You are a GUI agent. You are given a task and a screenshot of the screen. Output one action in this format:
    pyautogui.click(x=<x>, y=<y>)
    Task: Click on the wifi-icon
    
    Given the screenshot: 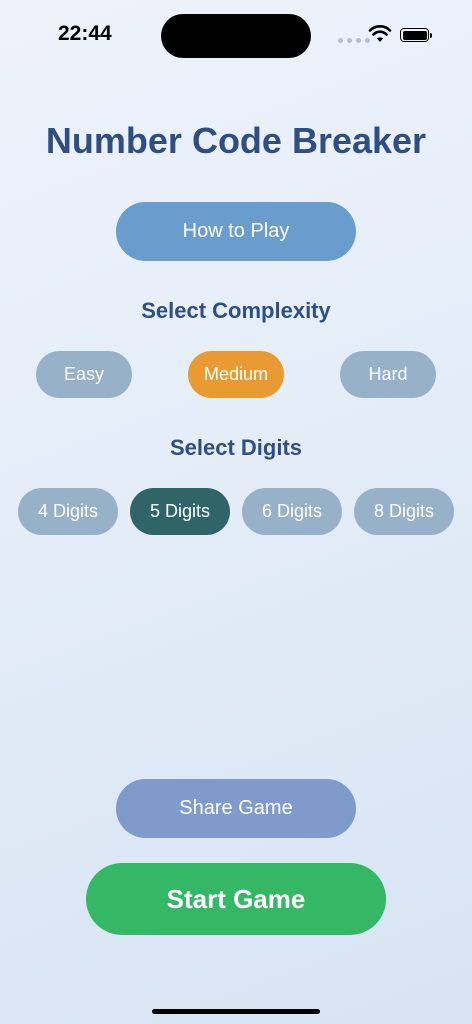 What is the action you would take?
    pyautogui.click(x=380, y=33)
    